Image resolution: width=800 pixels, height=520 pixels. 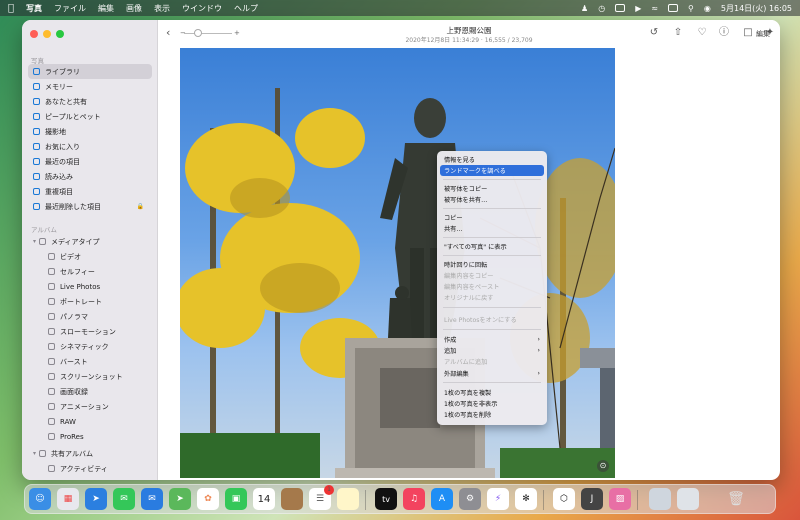 I want to click on sidebar-item-portrait: ポートレート, so click(x=90, y=301).